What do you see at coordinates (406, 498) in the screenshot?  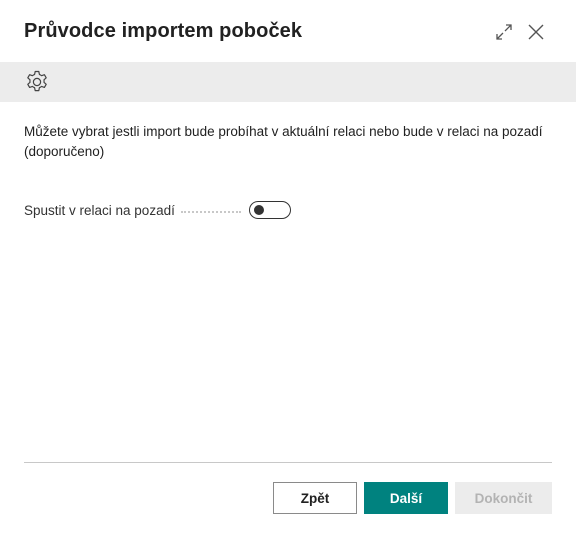 I see `next-button: Další` at bounding box center [406, 498].